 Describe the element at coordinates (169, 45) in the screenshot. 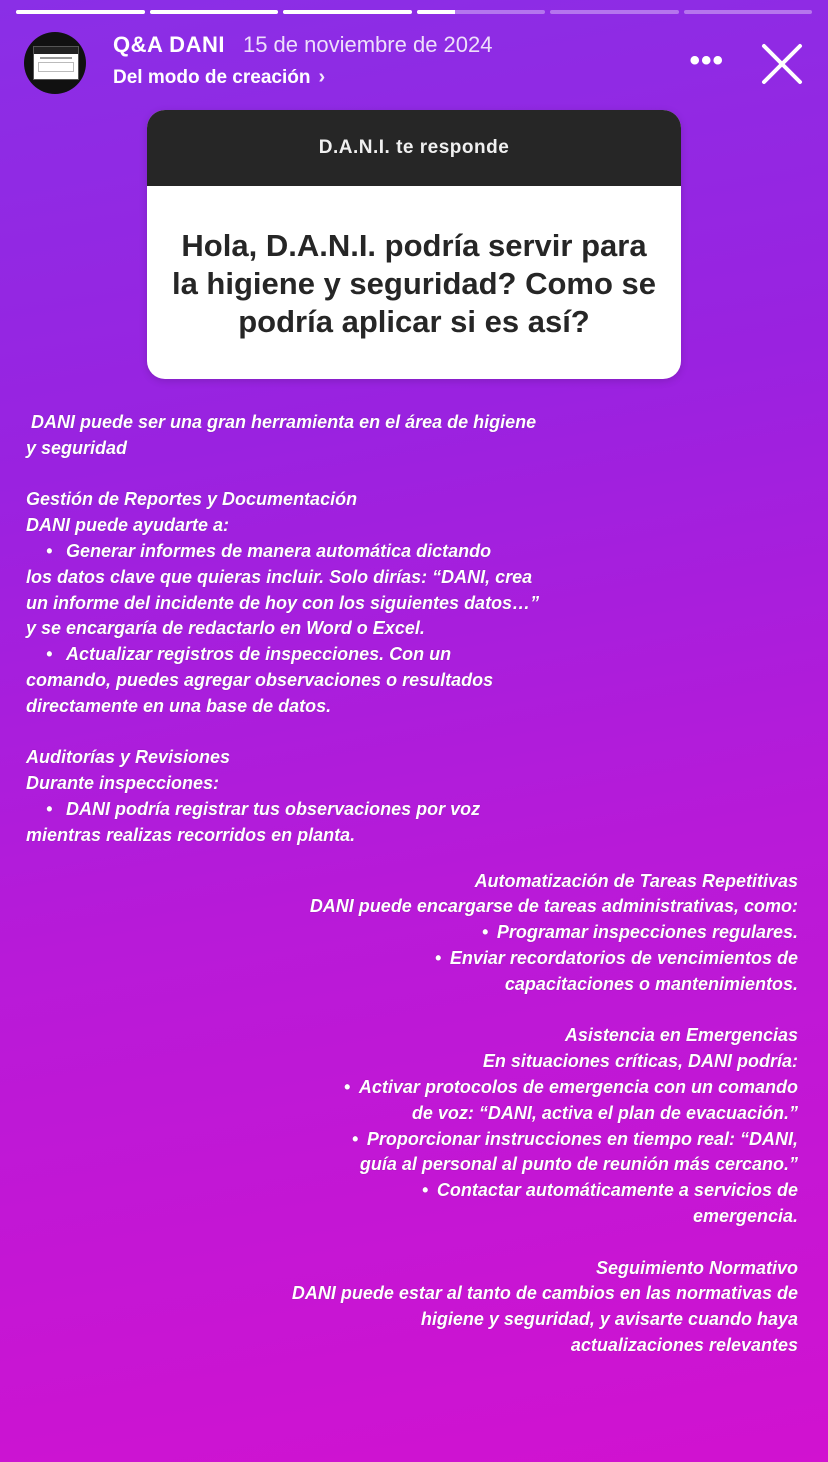

I see `account-name: Q&A DANI` at that location.